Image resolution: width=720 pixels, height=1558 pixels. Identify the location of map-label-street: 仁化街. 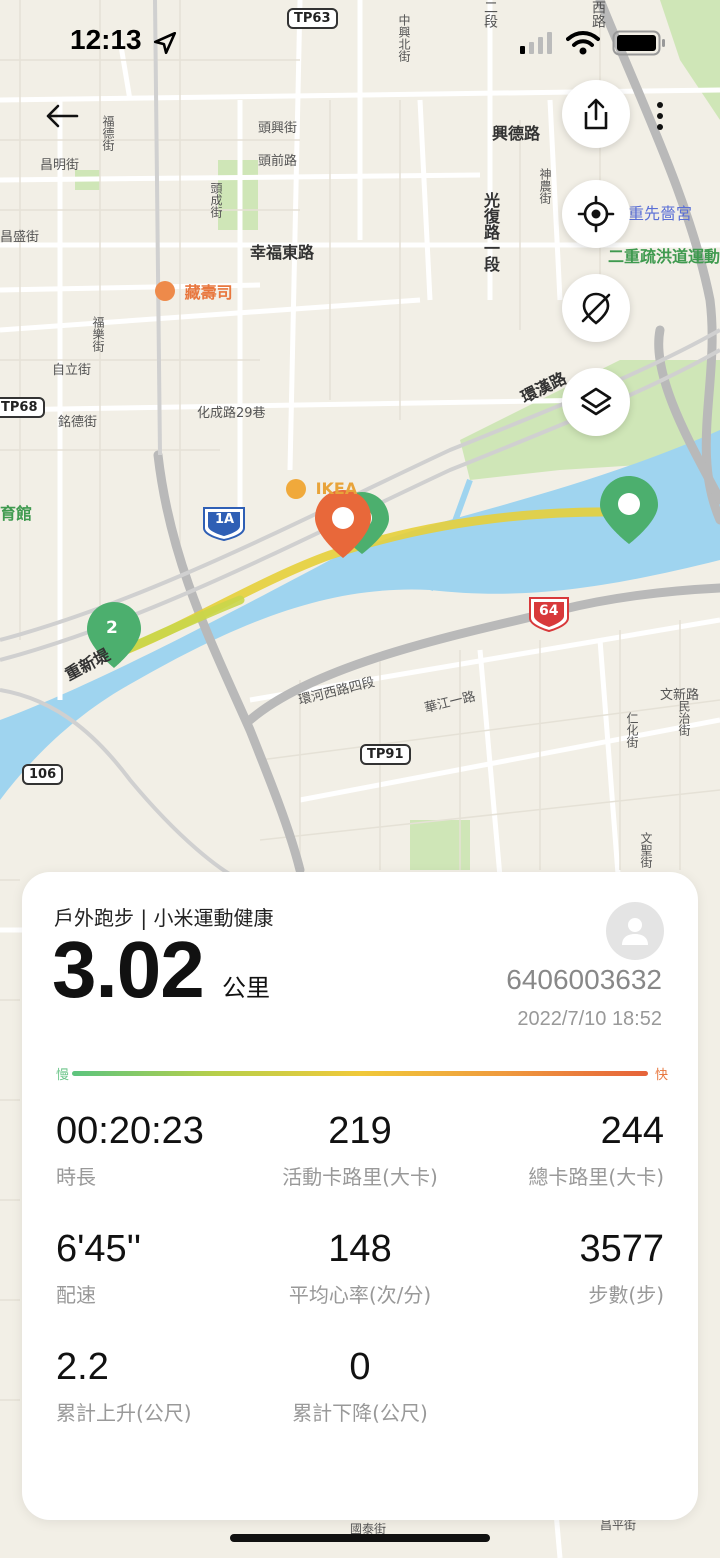
(632, 730).